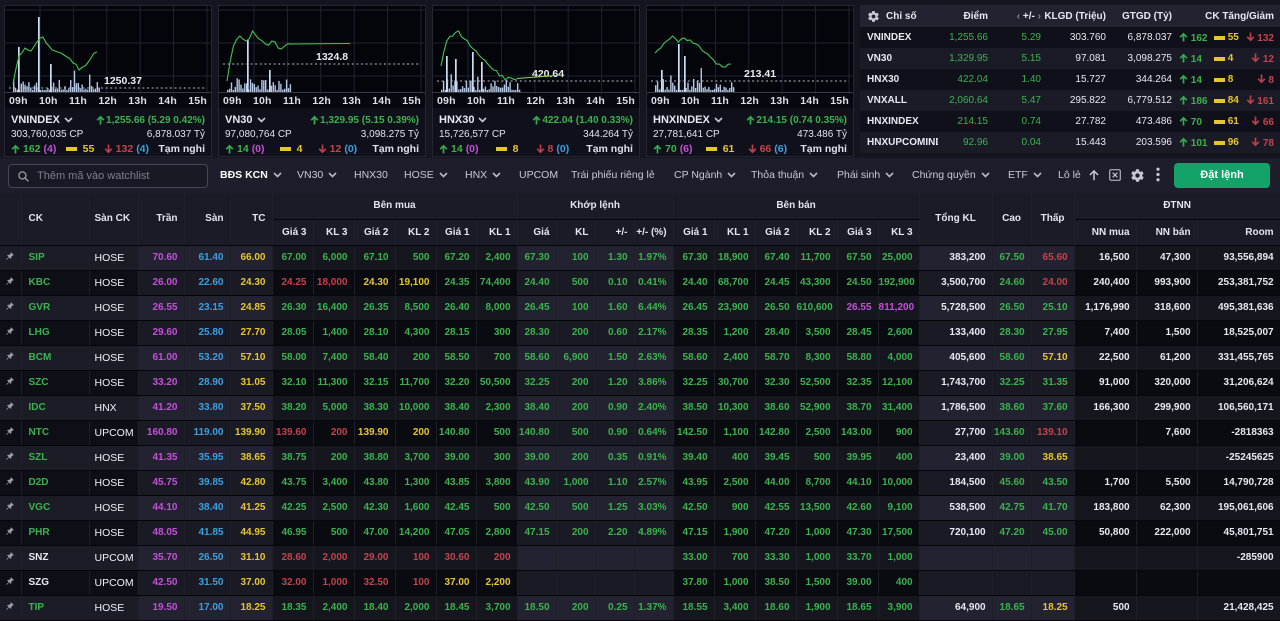  I want to click on svg-text: 420.64, so click(548, 74).